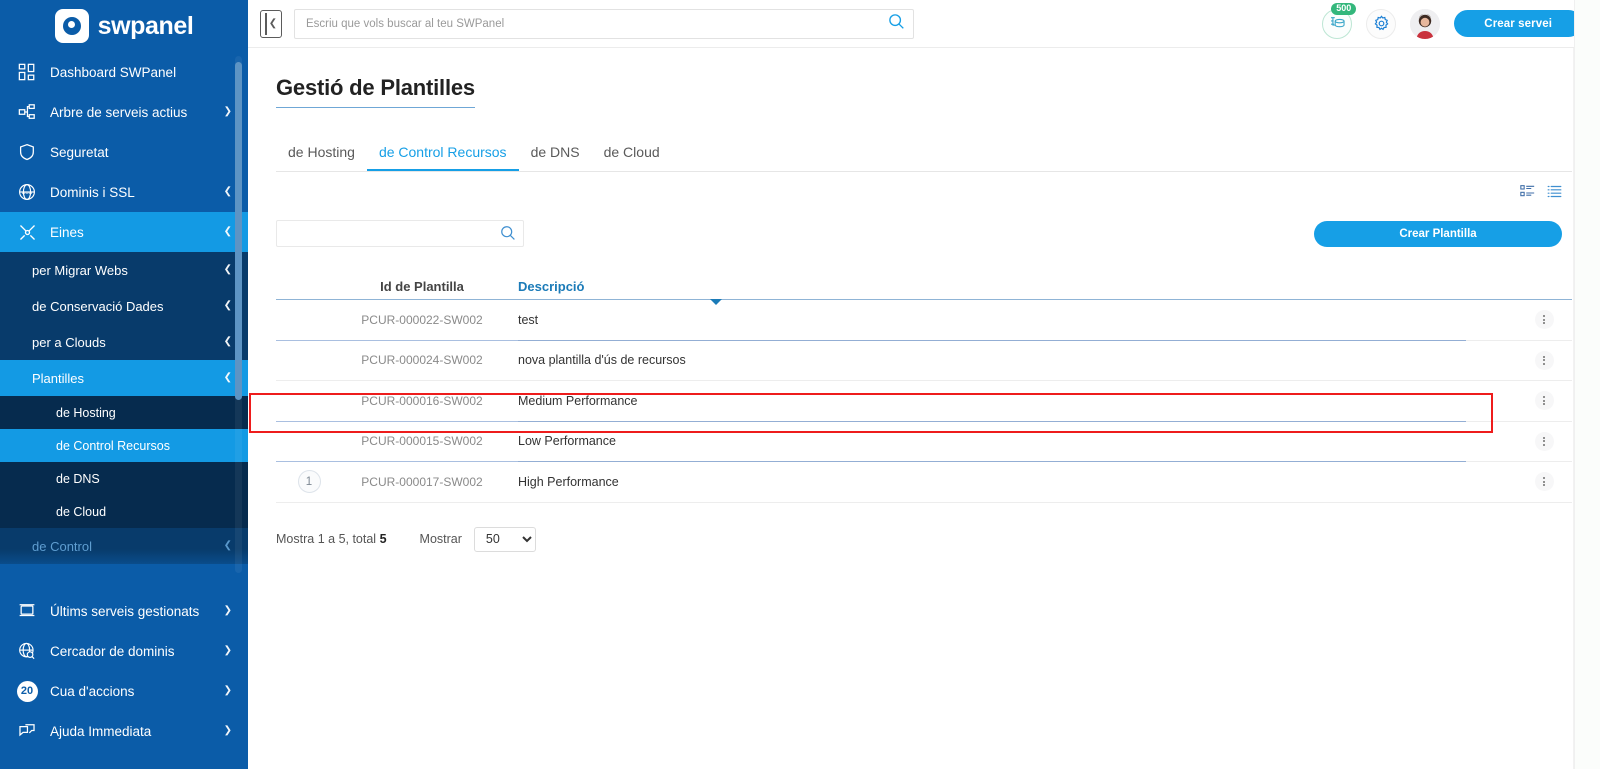  Describe the element at coordinates (1009, 289) in the screenshot. I see `col-header-descripcio: Descripció` at that location.